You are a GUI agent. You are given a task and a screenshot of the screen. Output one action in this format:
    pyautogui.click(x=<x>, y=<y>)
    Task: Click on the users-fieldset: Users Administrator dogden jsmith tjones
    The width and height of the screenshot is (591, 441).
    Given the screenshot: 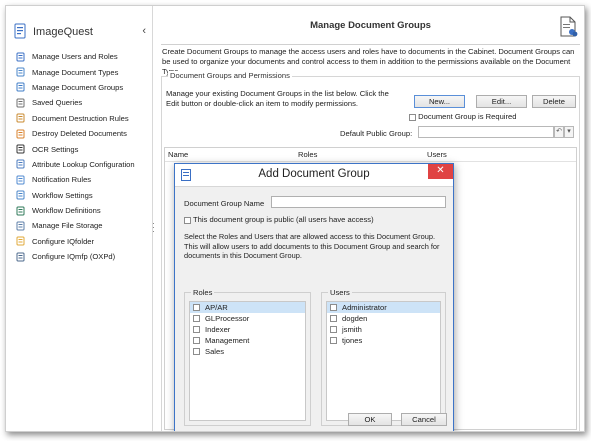 What is the action you would take?
    pyautogui.click(x=383, y=357)
    